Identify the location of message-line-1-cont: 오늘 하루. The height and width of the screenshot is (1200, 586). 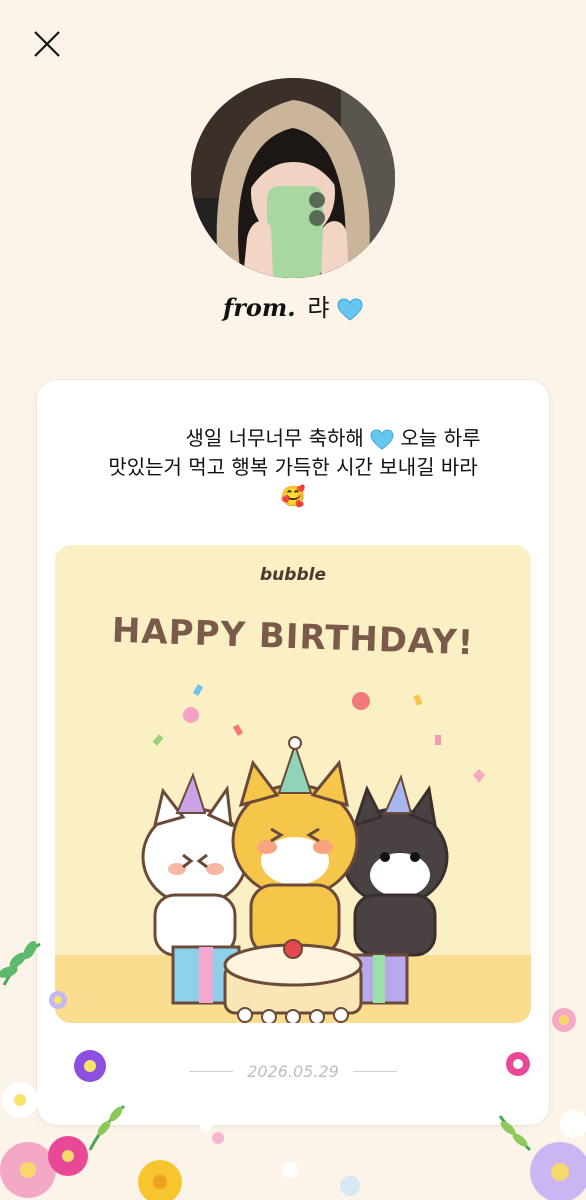
(440, 438).